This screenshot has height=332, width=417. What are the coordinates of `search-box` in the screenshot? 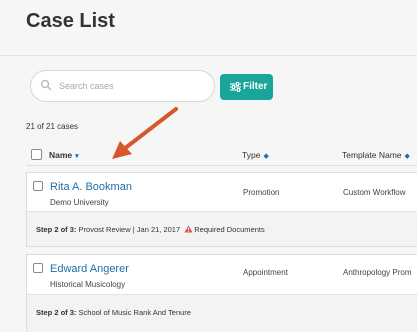 It's located at (122, 86).